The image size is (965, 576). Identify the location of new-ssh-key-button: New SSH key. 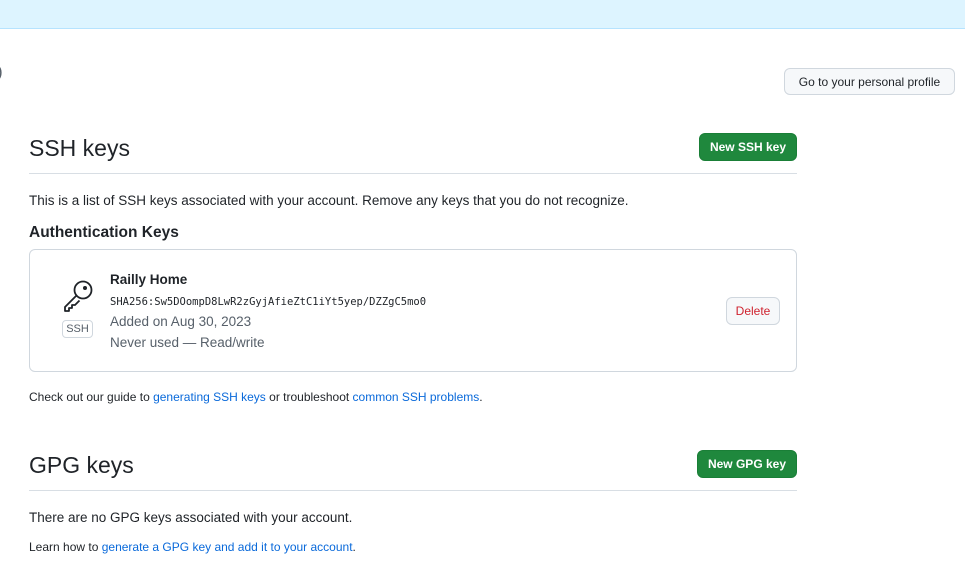
(748, 147).